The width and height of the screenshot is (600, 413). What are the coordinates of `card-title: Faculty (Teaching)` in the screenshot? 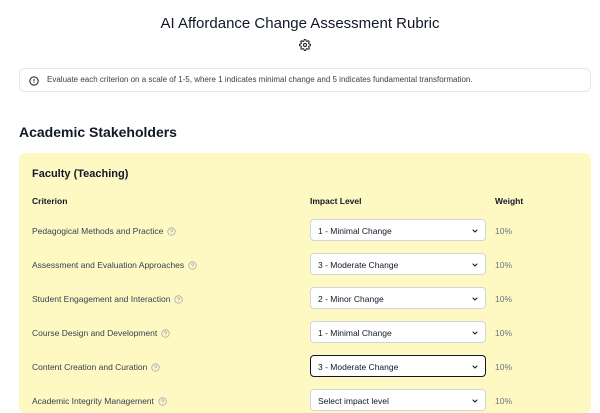 It's located at (80, 174).